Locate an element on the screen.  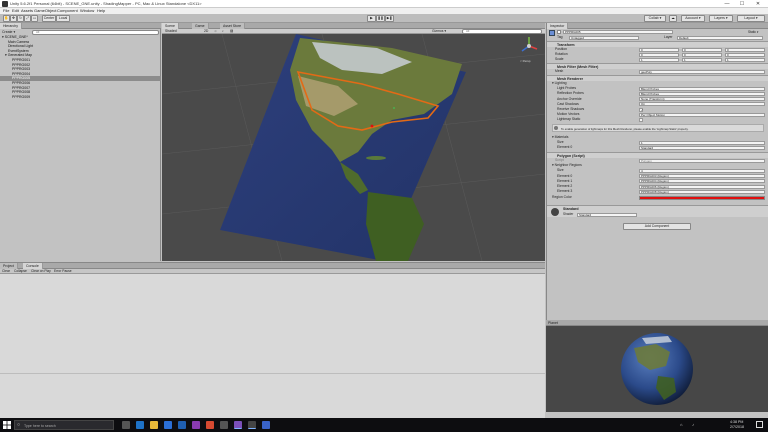
active-checkbox is located at coordinates (559, 32).